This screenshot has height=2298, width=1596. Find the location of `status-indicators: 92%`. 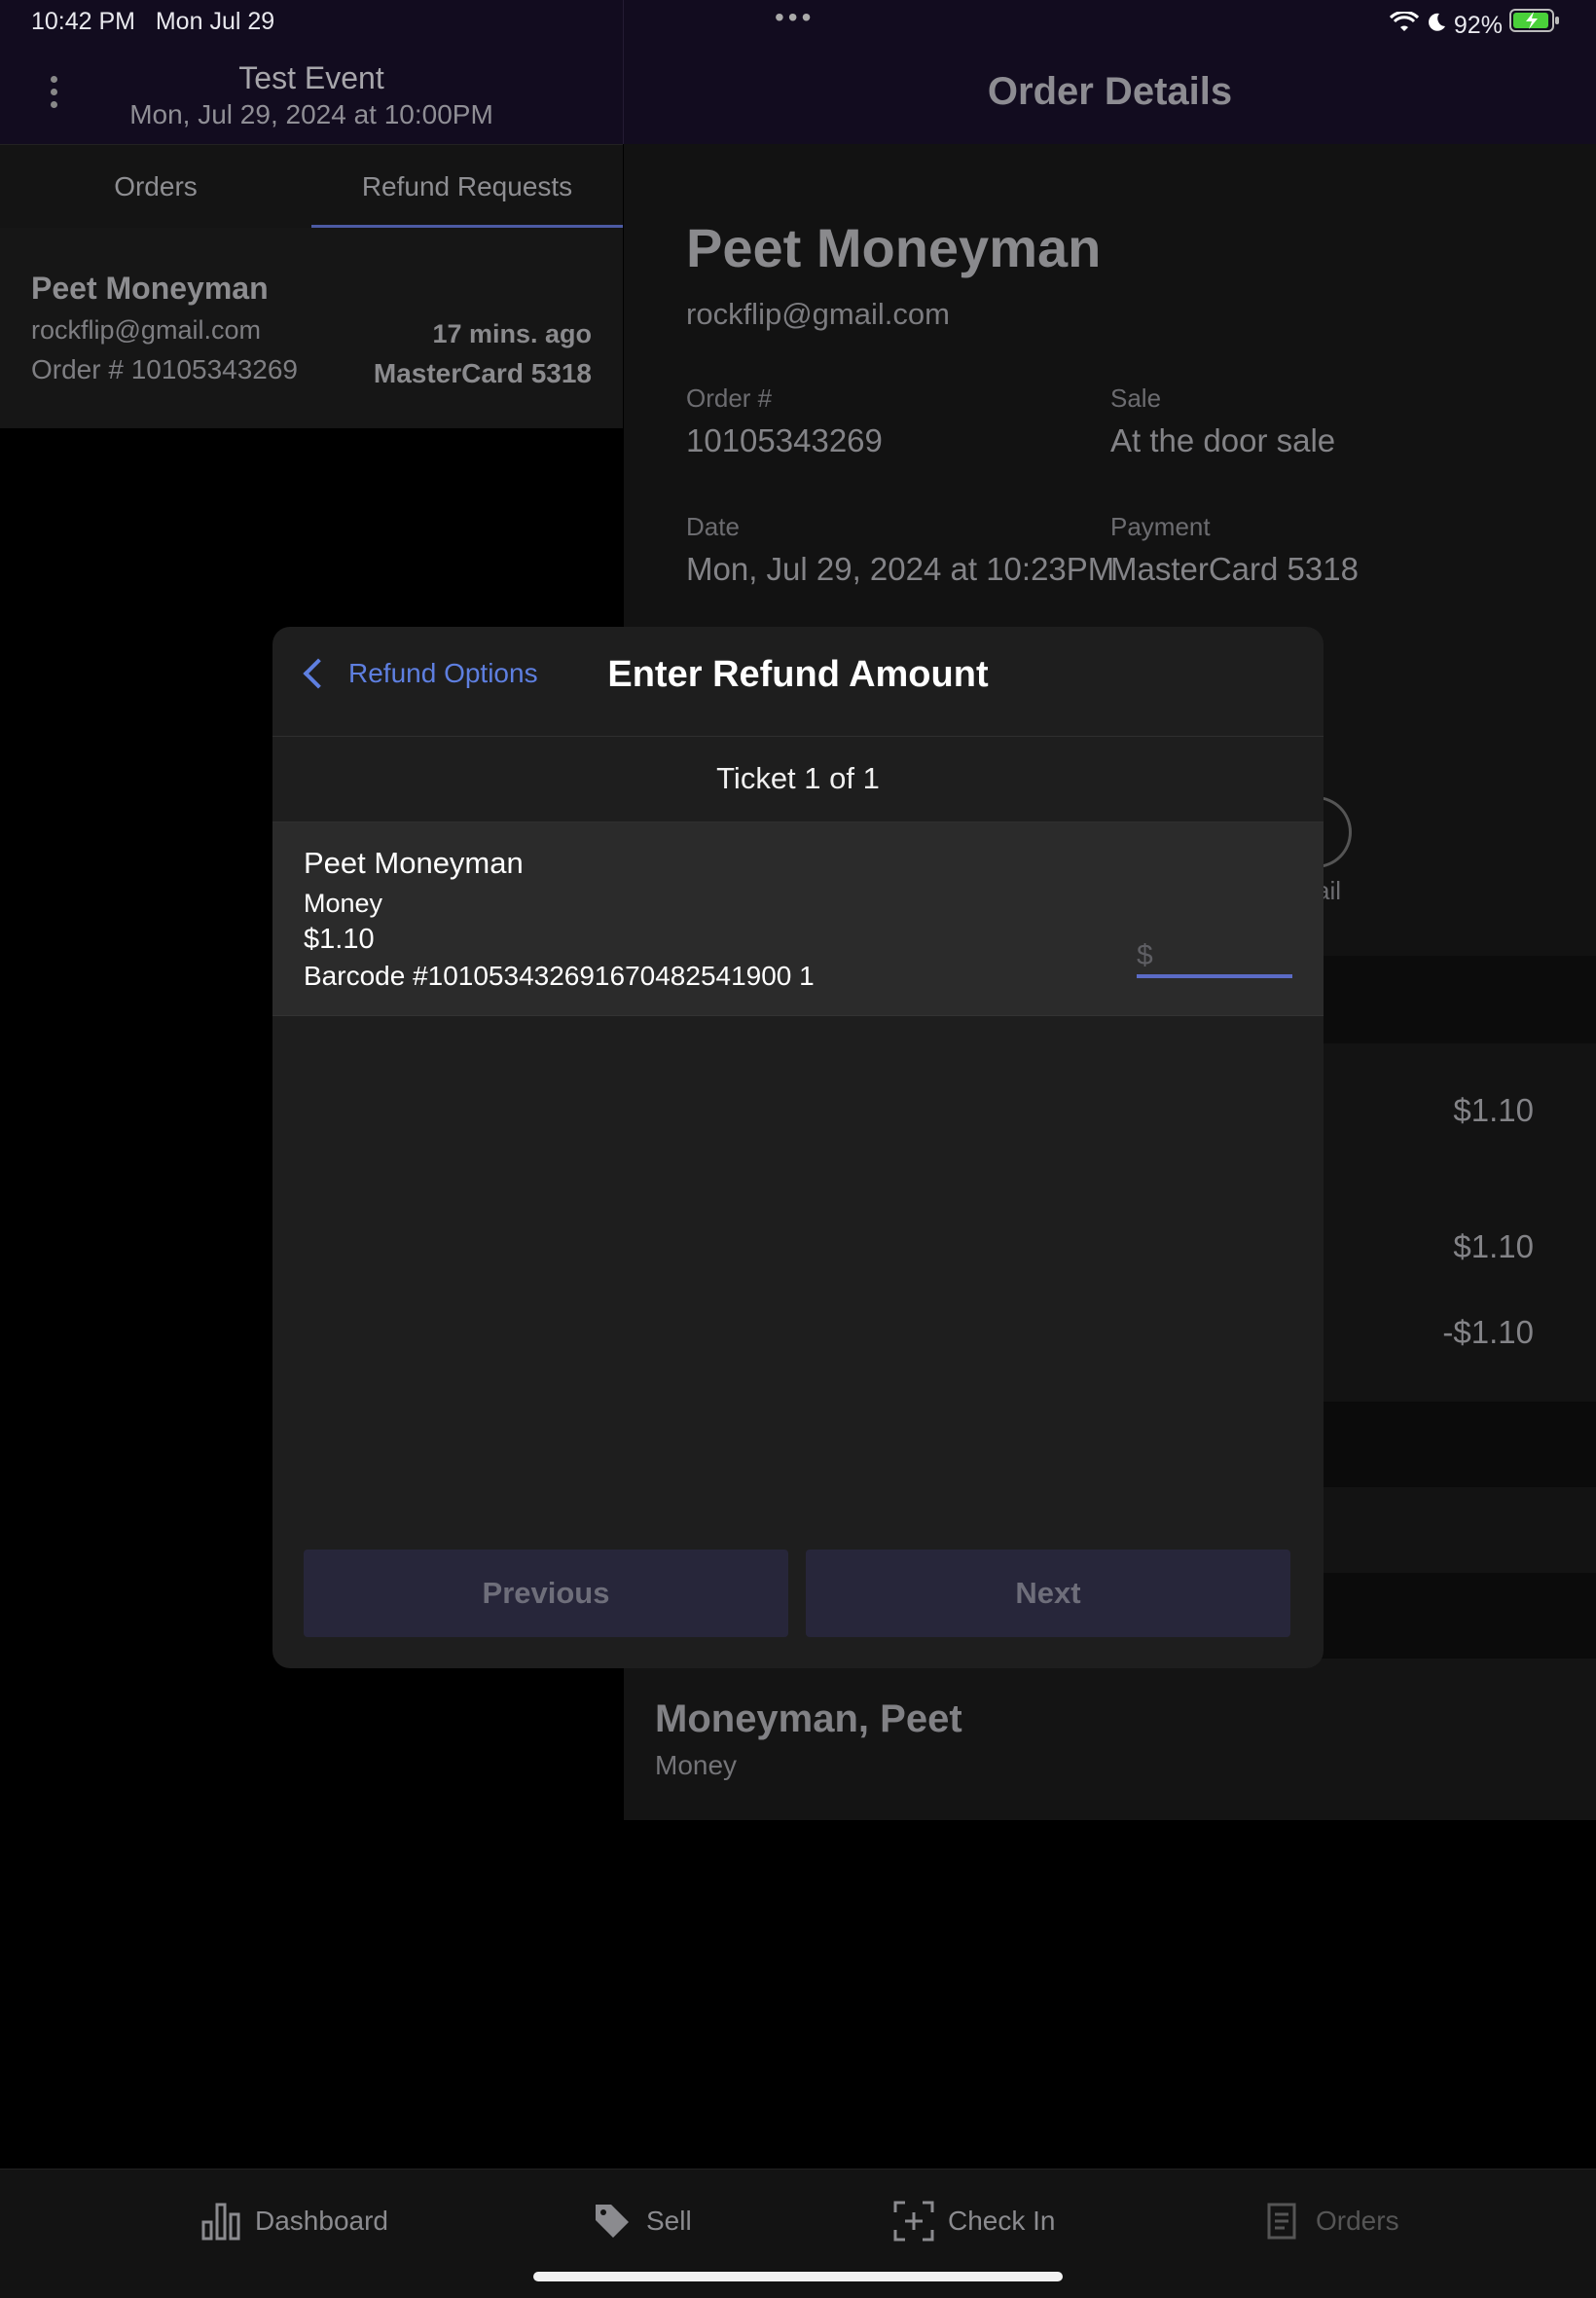

status-indicators: 92% is located at coordinates (1474, 24).